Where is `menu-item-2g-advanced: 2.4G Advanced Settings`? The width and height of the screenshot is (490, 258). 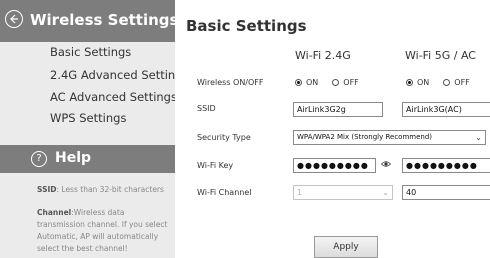
menu-item-2g-advanced: 2.4G Advanced Settings is located at coordinates (112, 75).